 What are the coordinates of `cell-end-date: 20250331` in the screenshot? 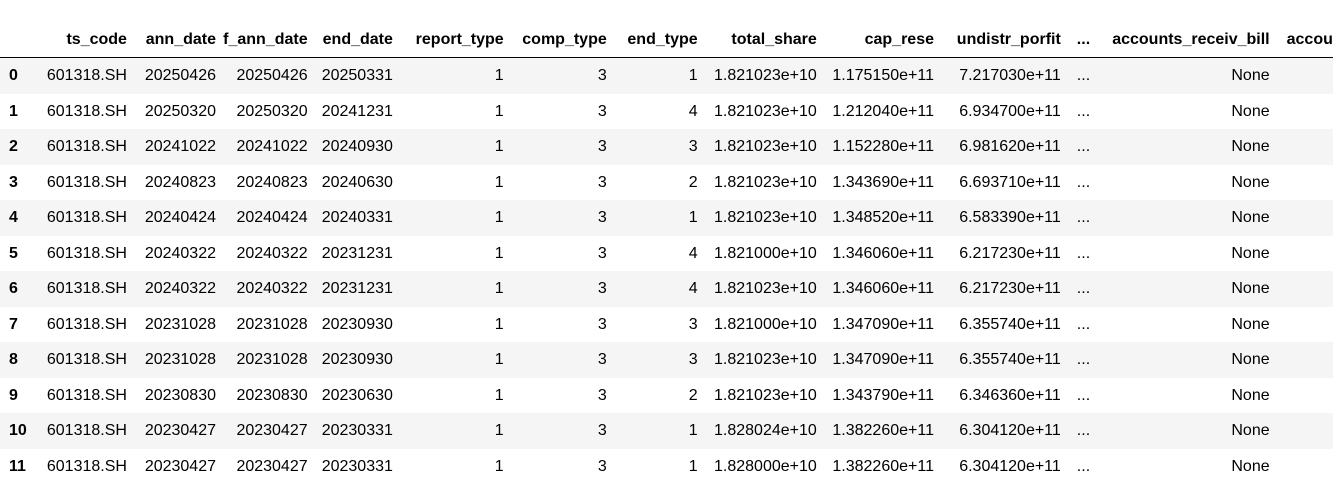 It's located at (357, 75).